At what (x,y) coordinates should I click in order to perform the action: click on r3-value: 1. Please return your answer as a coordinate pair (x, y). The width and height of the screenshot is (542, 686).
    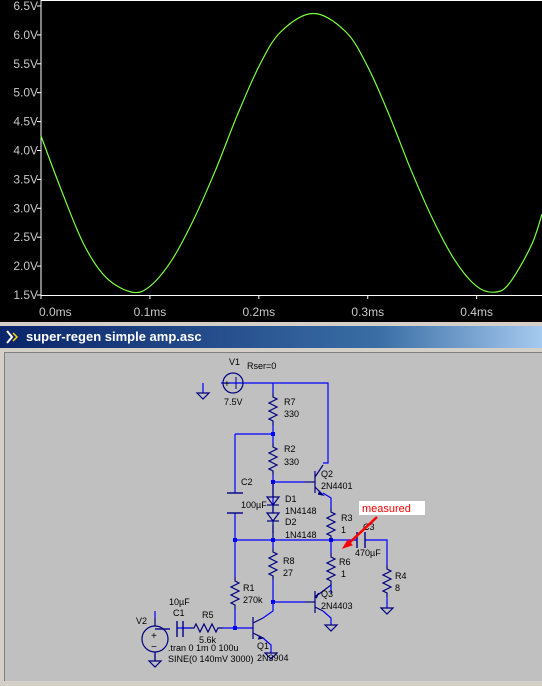
    Looking at the image, I should click on (343, 530).